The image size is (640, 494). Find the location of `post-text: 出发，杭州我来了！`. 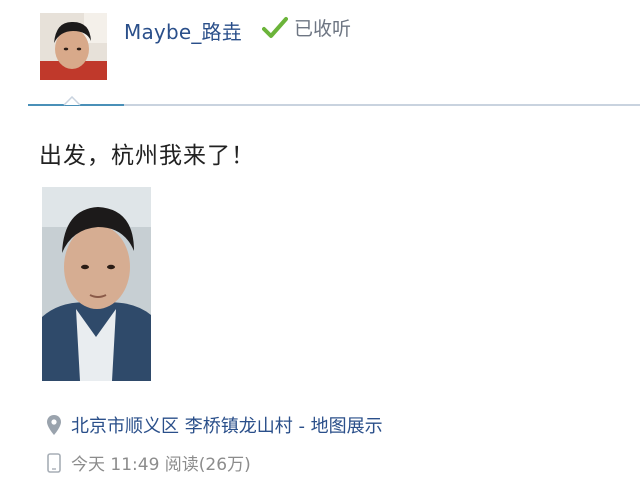

post-text: 出发，杭州我来了！ is located at coordinates (147, 156).